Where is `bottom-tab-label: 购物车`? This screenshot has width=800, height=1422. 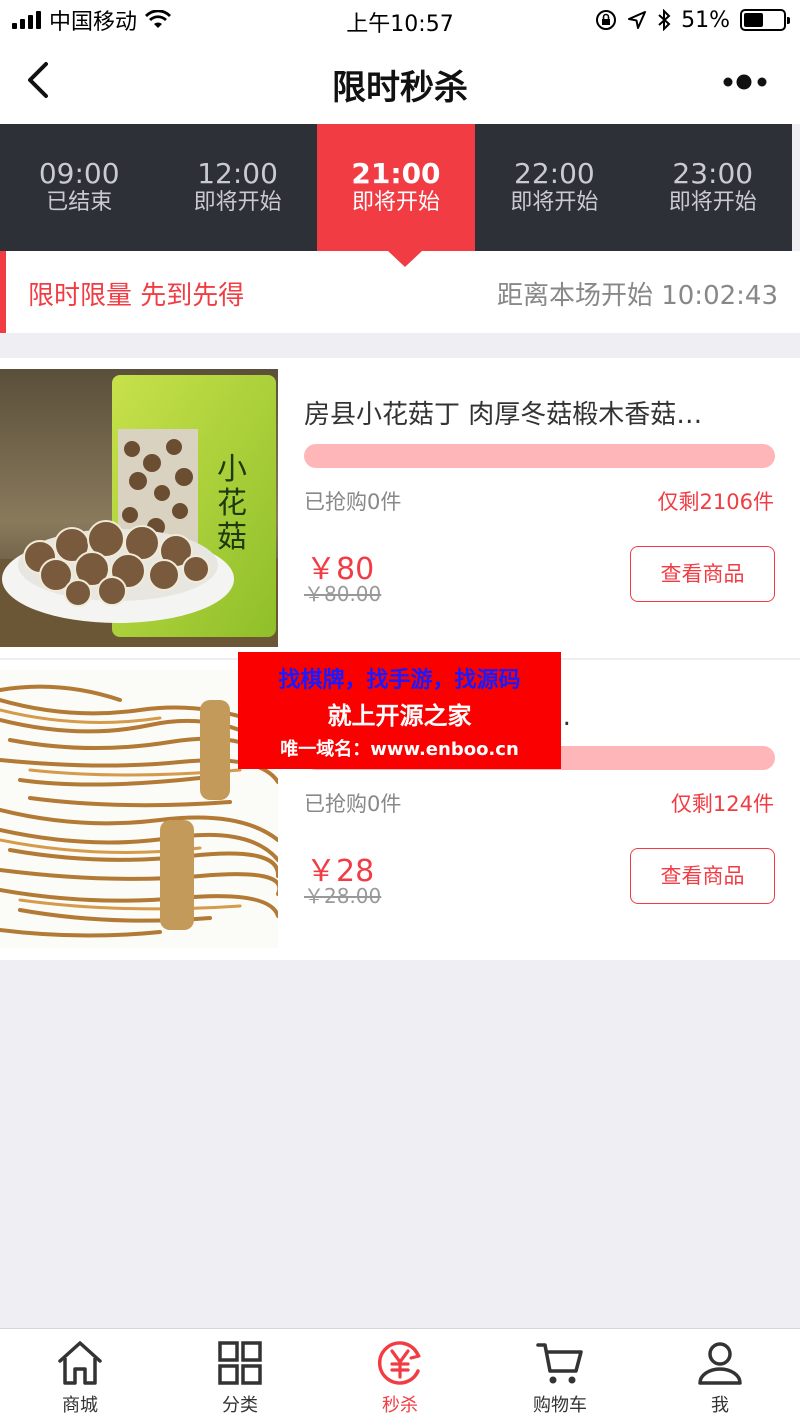
bottom-tab-label: 购物车 is located at coordinates (560, 1405).